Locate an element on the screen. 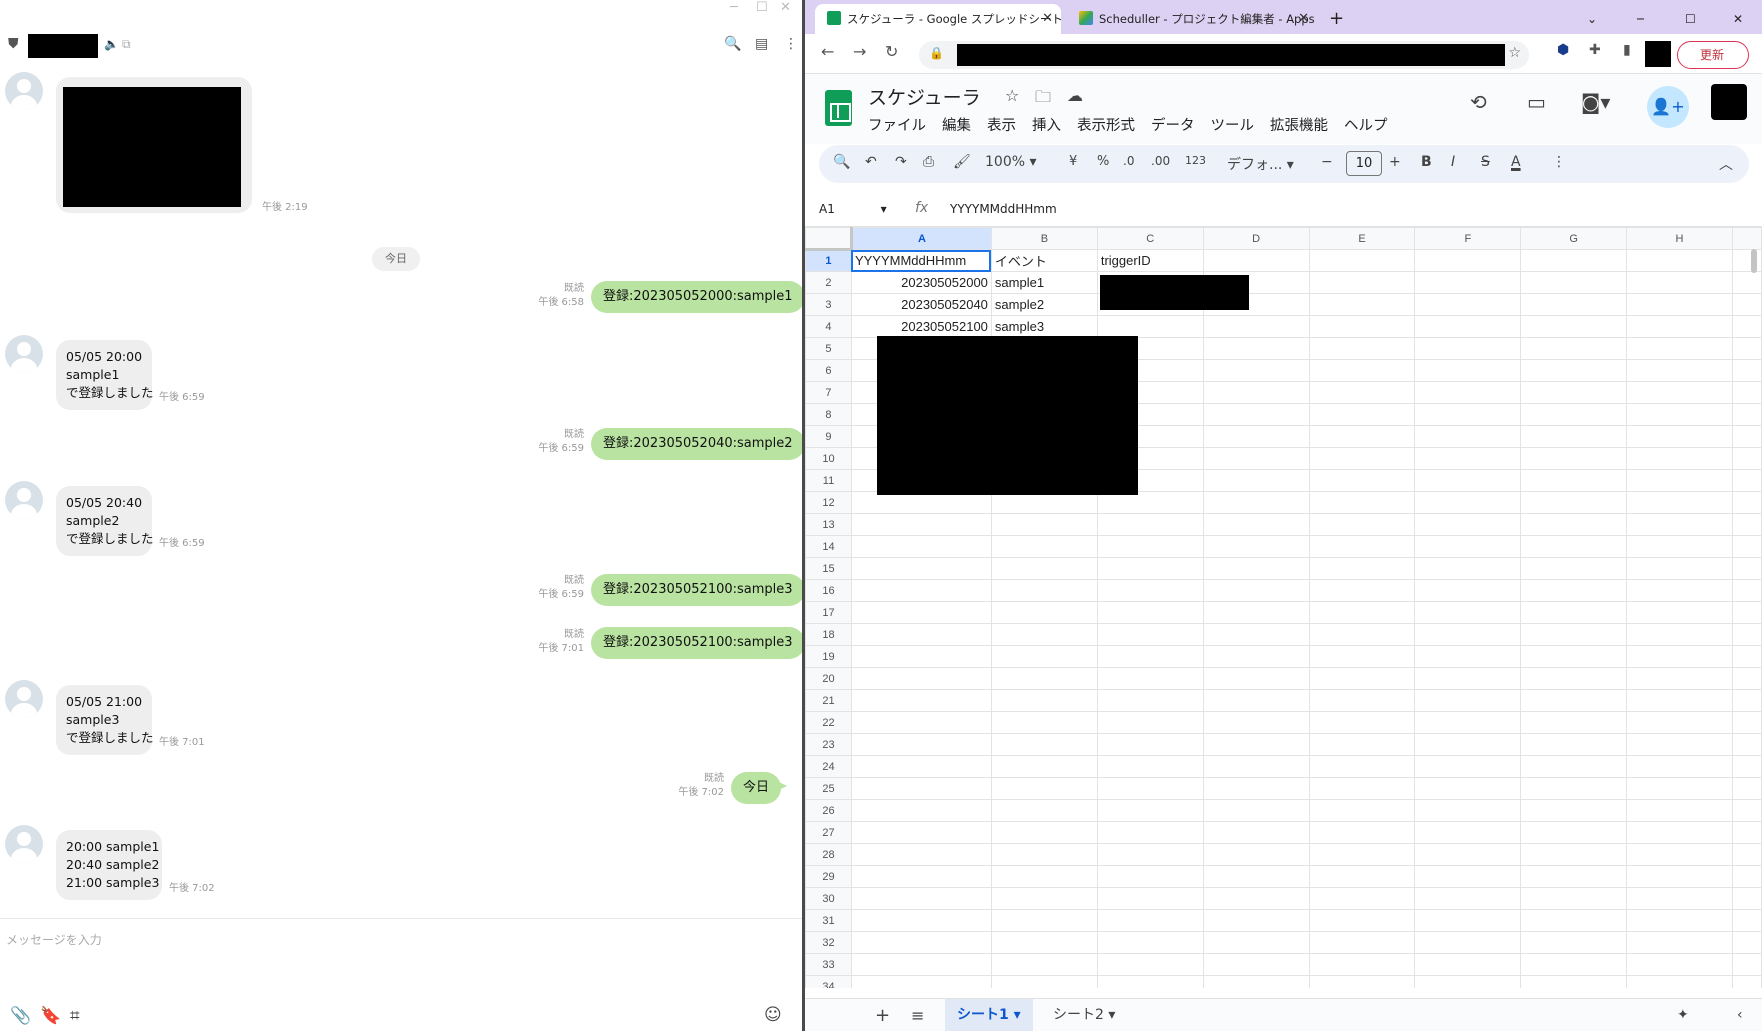  tab-spreadsheet: スケジューラ - Google スプレッドシート ✕ is located at coordinates (938, 19).